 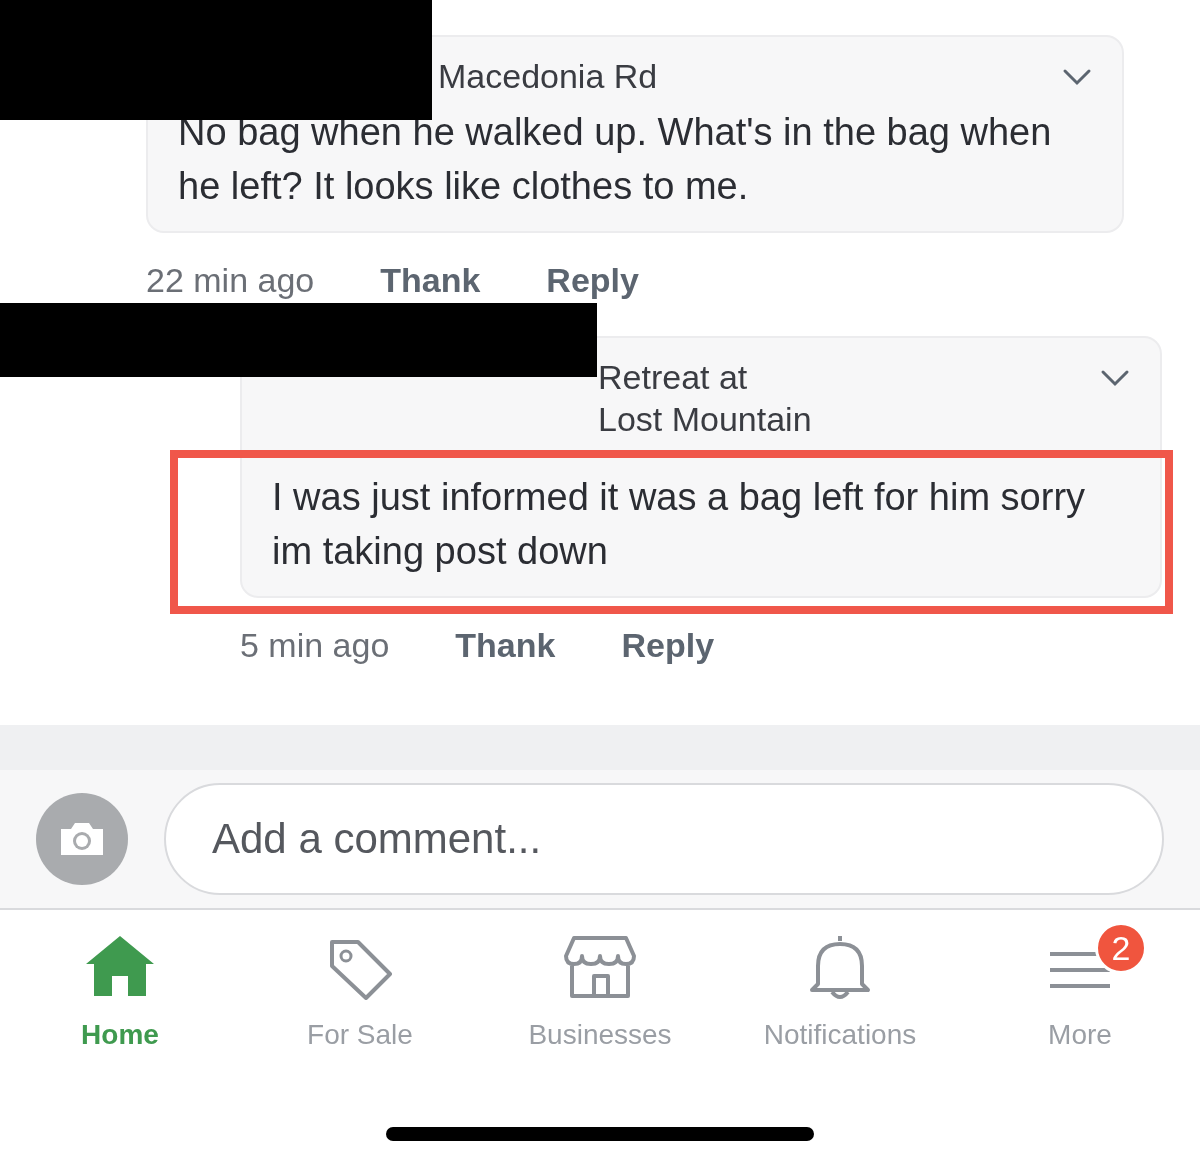 I want to click on neighborhood-name: Lost Mountain, so click(x=705, y=419).